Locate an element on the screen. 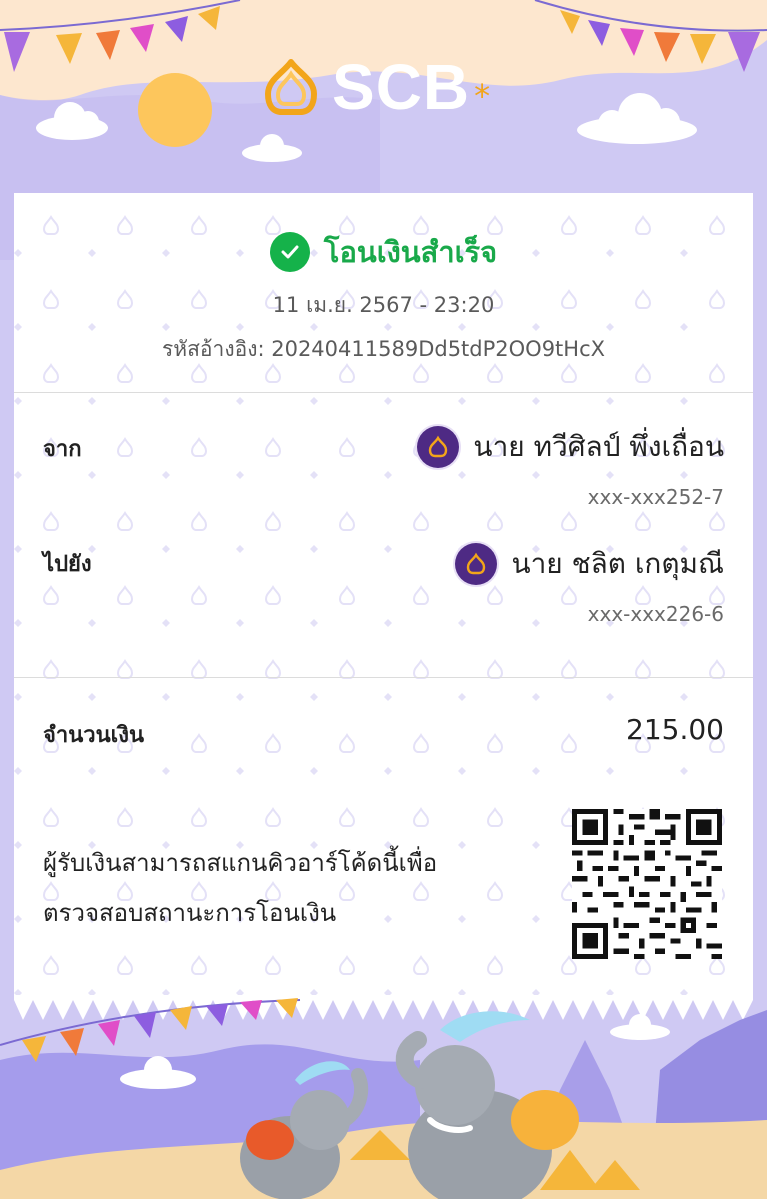 This screenshot has height=1199, width=767. reference-value: 20240411589Dd5tdP2OO9tHcX is located at coordinates (438, 349).